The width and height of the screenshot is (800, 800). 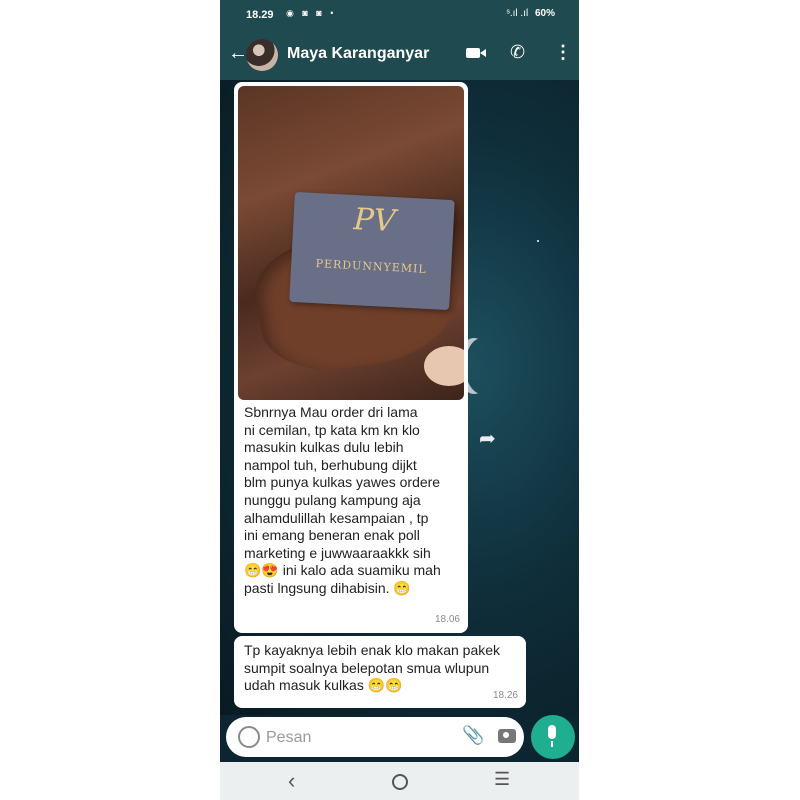 What do you see at coordinates (311, 13) in the screenshot?
I see `notification-icons: ◉ ◙ ◙ •` at bounding box center [311, 13].